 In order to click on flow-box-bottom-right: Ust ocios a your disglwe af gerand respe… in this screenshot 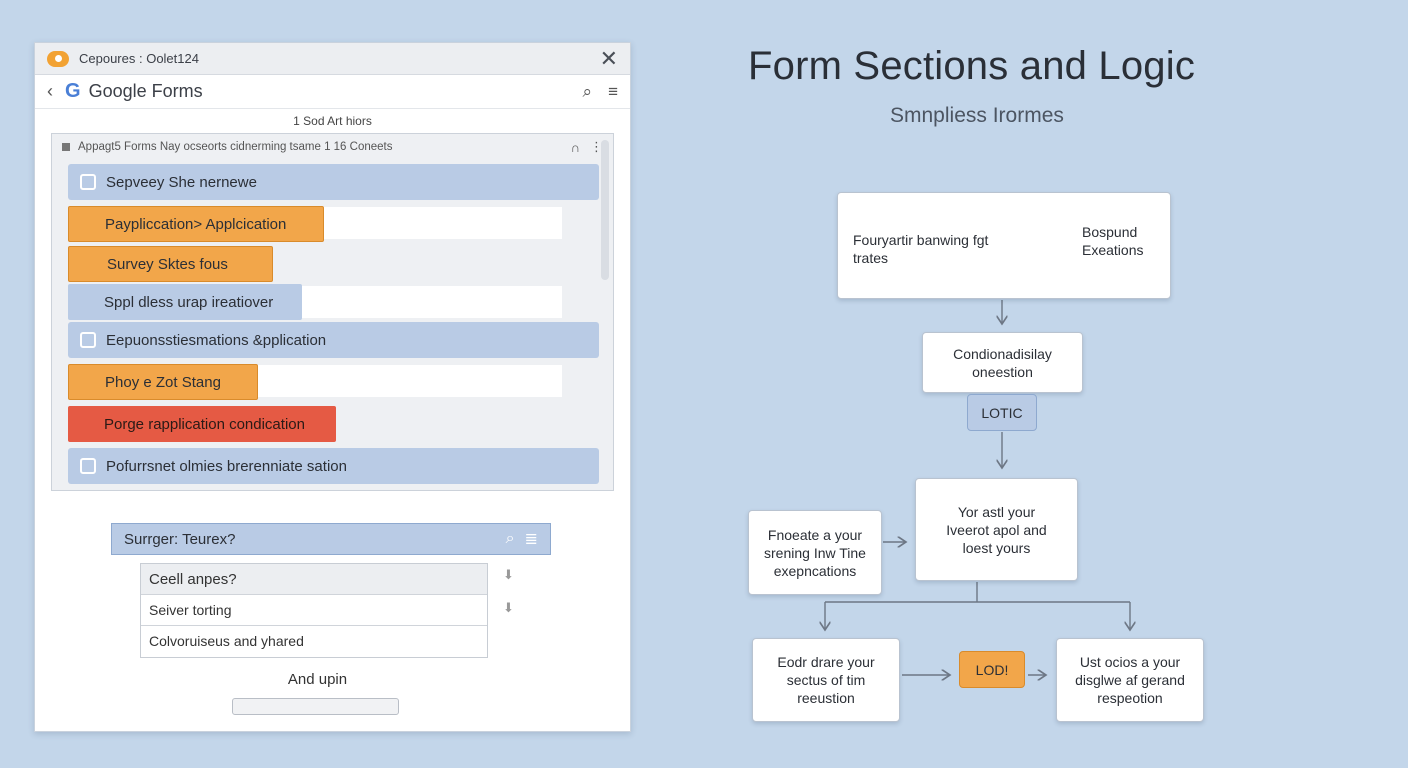, I will do `click(1130, 680)`.